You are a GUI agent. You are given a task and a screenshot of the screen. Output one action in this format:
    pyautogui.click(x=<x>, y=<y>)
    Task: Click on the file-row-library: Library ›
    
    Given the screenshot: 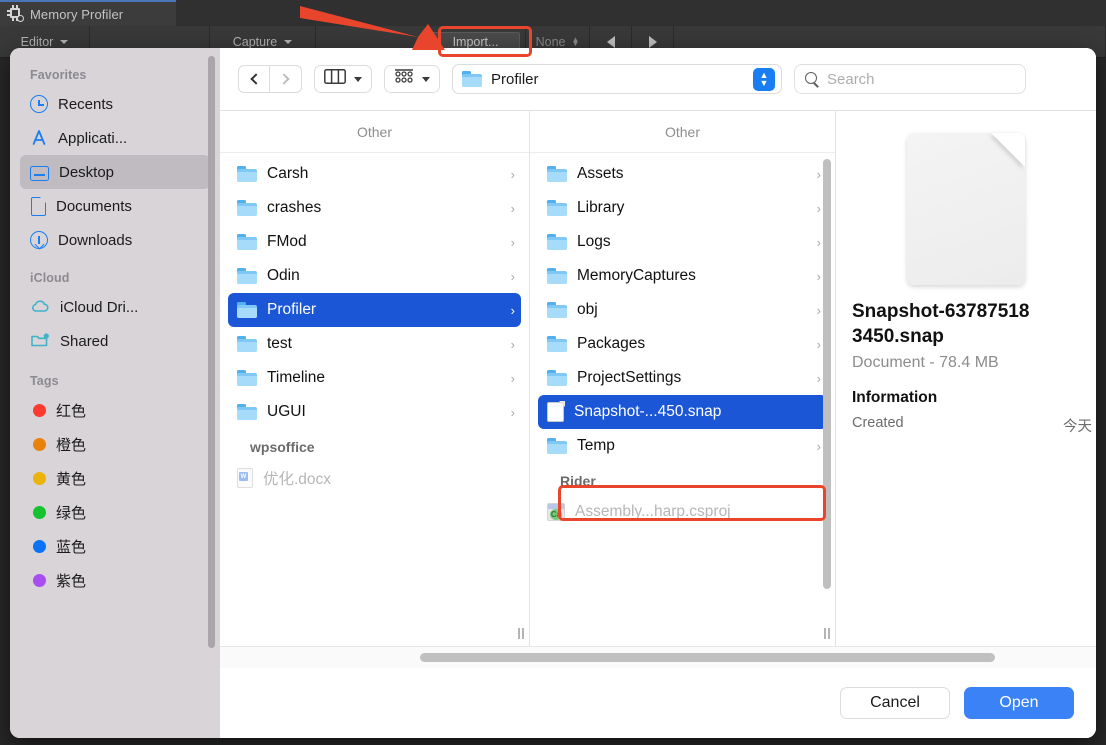 What is the action you would take?
    pyautogui.click(x=682, y=208)
    